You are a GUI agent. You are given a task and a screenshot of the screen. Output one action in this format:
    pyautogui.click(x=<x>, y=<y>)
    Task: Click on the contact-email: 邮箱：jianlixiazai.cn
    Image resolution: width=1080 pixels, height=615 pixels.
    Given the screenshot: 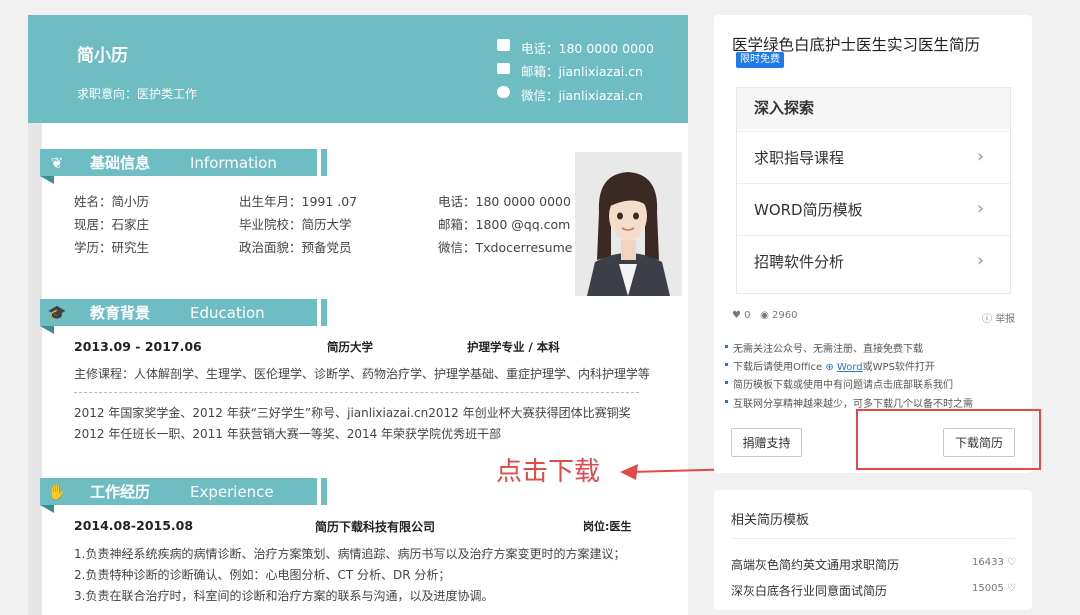 What is the action you would take?
    pyautogui.click(x=582, y=71)
    